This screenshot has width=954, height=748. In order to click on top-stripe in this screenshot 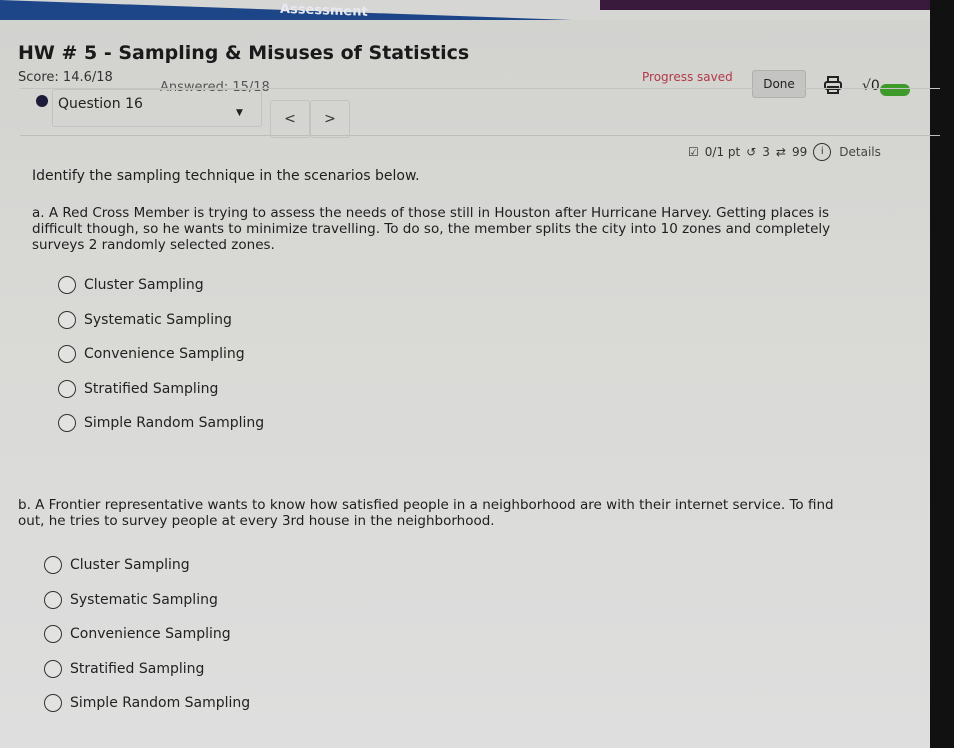, I will do `click(765, 5)`.